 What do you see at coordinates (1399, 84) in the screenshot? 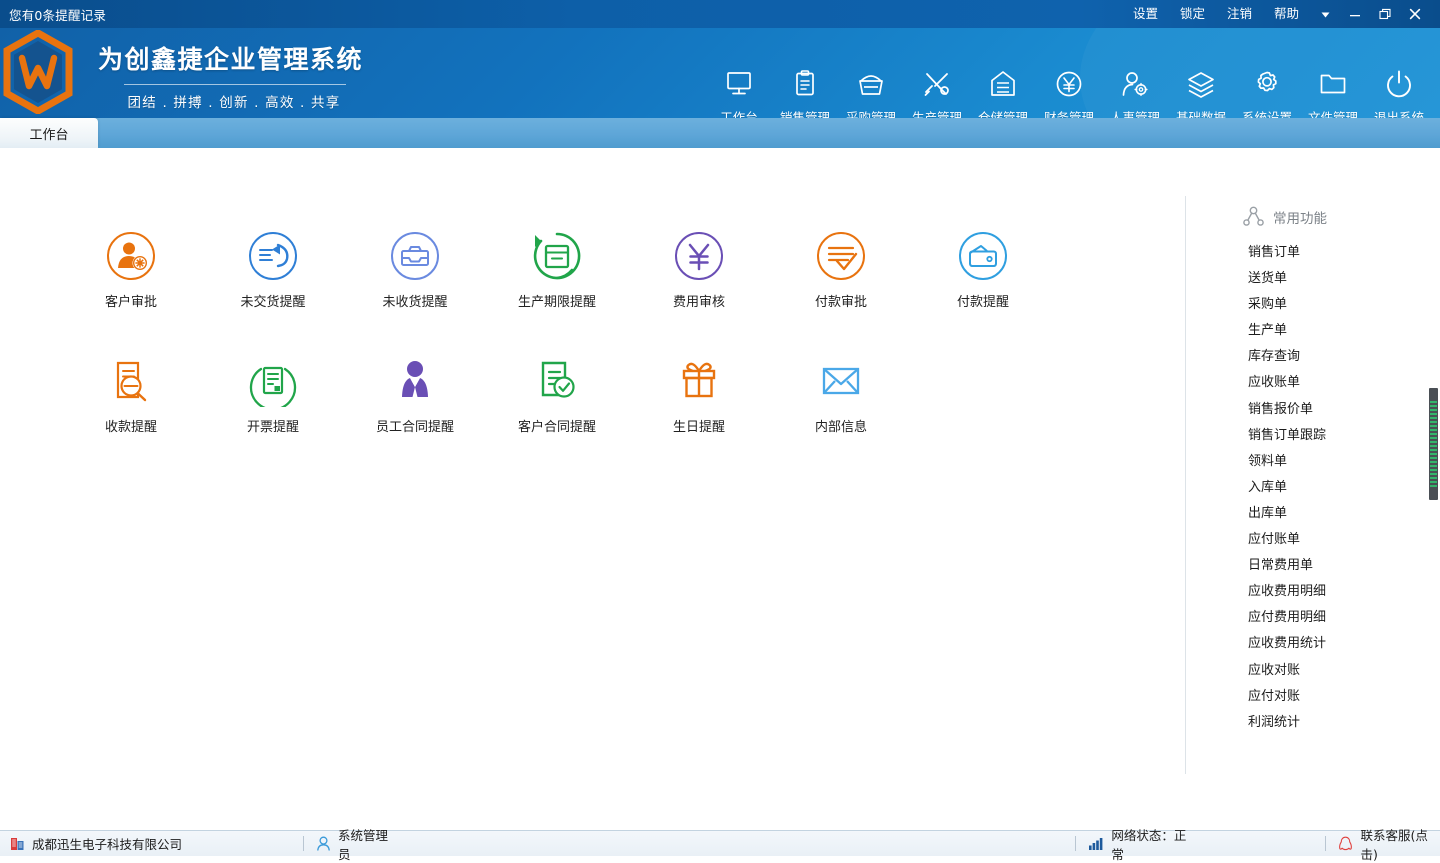
I see `power-icon` at bounding box center [1399, 84].